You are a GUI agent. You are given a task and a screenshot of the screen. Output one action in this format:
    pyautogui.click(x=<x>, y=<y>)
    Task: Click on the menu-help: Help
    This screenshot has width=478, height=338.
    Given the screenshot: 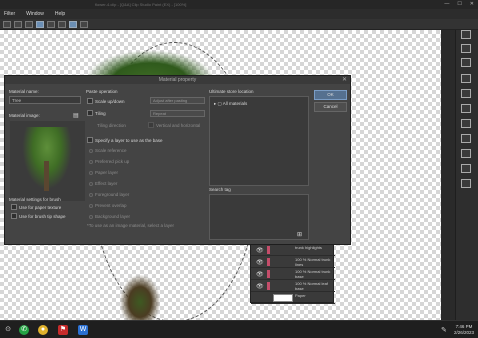 What is the action you would take?
    pyautogui.click(x=60, y=14)
    